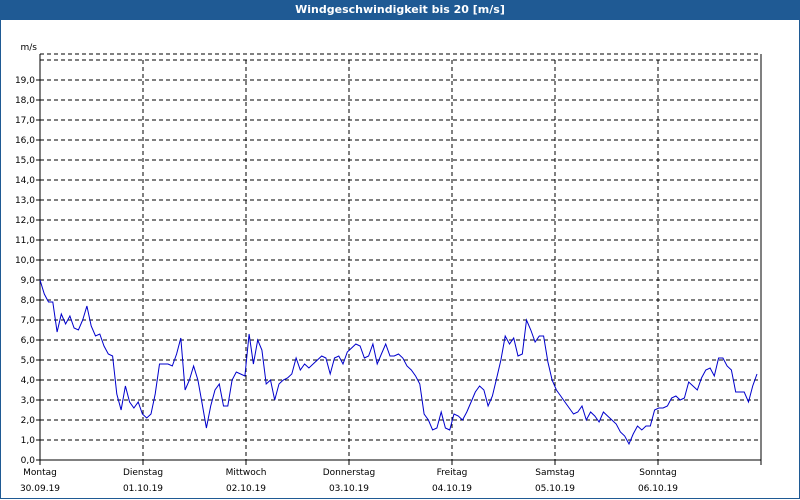 The width and height of the screenshot is (800, 500). I want to click on chart-title: Windgeschwindigkeit bis 20 [m/s], so click(400, 10).